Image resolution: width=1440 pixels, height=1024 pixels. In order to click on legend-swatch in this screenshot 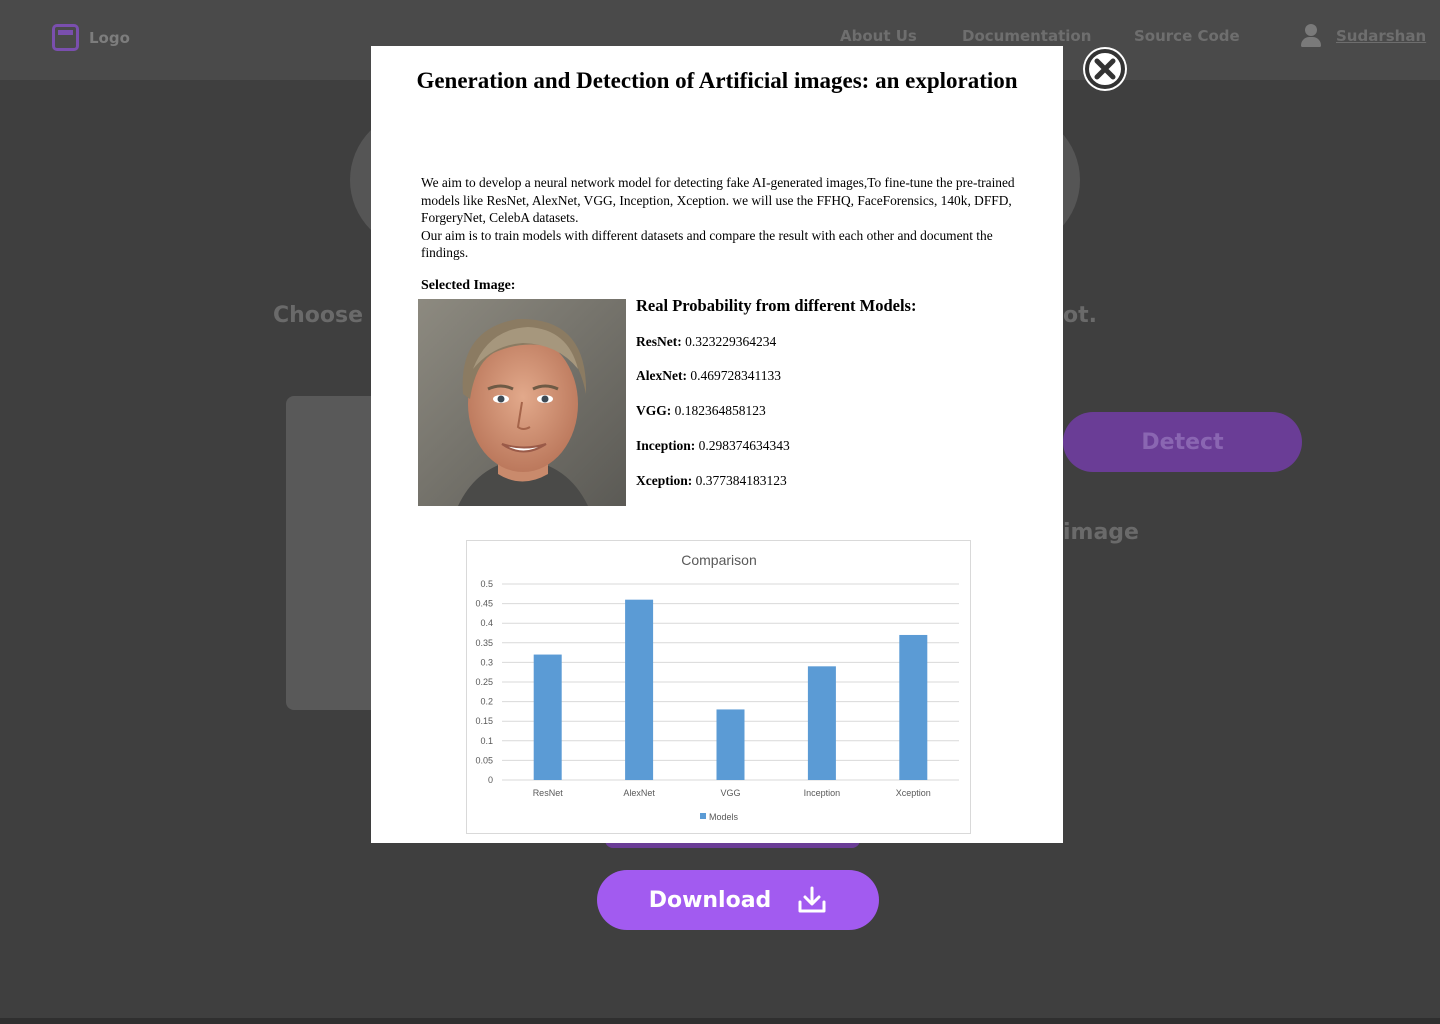, I will do `click(703, 816)`.